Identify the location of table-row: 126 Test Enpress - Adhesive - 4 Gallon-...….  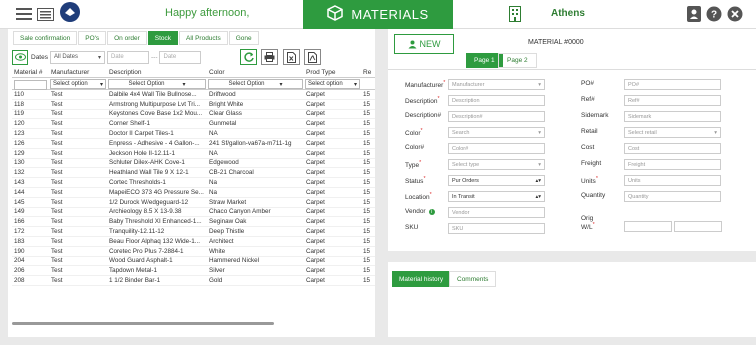
(193, 144).